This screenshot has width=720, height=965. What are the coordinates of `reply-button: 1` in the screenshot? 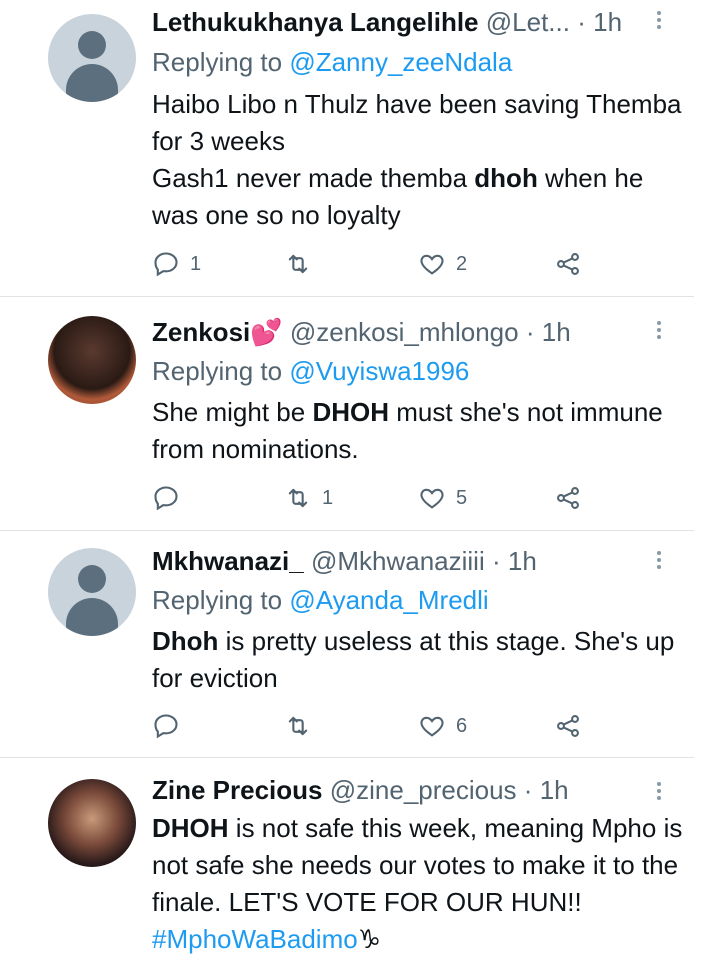 It's located at (176, 264).